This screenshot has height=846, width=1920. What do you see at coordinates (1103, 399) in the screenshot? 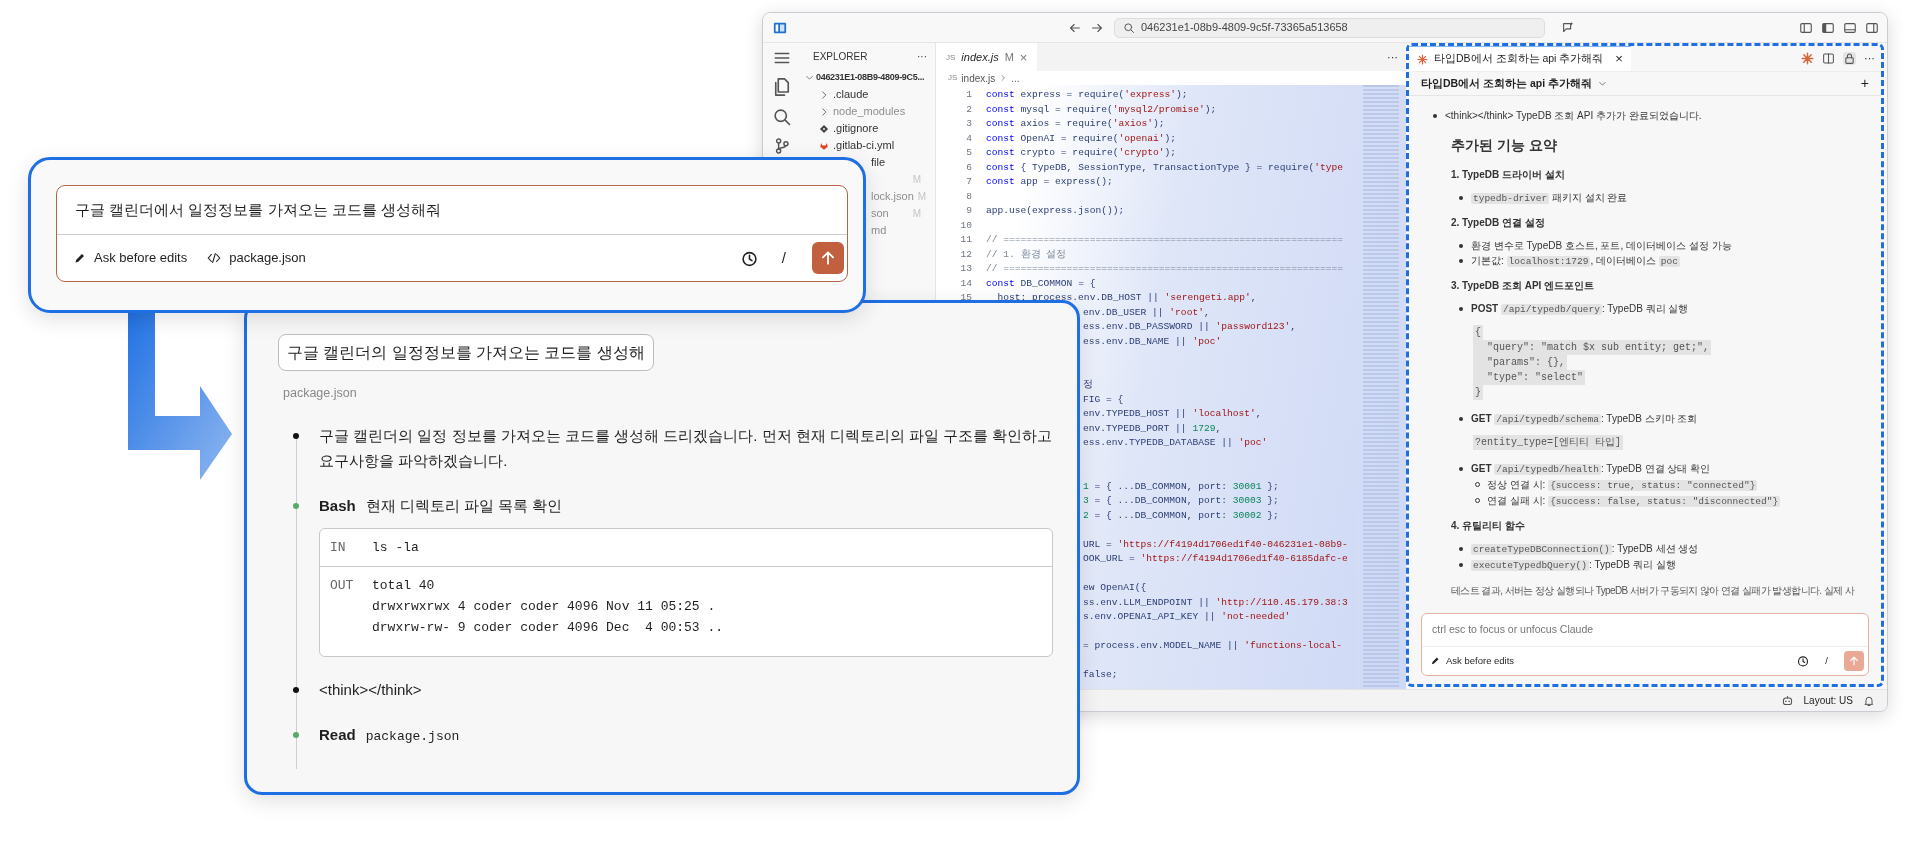
I see `code-line: FIG = {` at bounding box center [1103, 399].